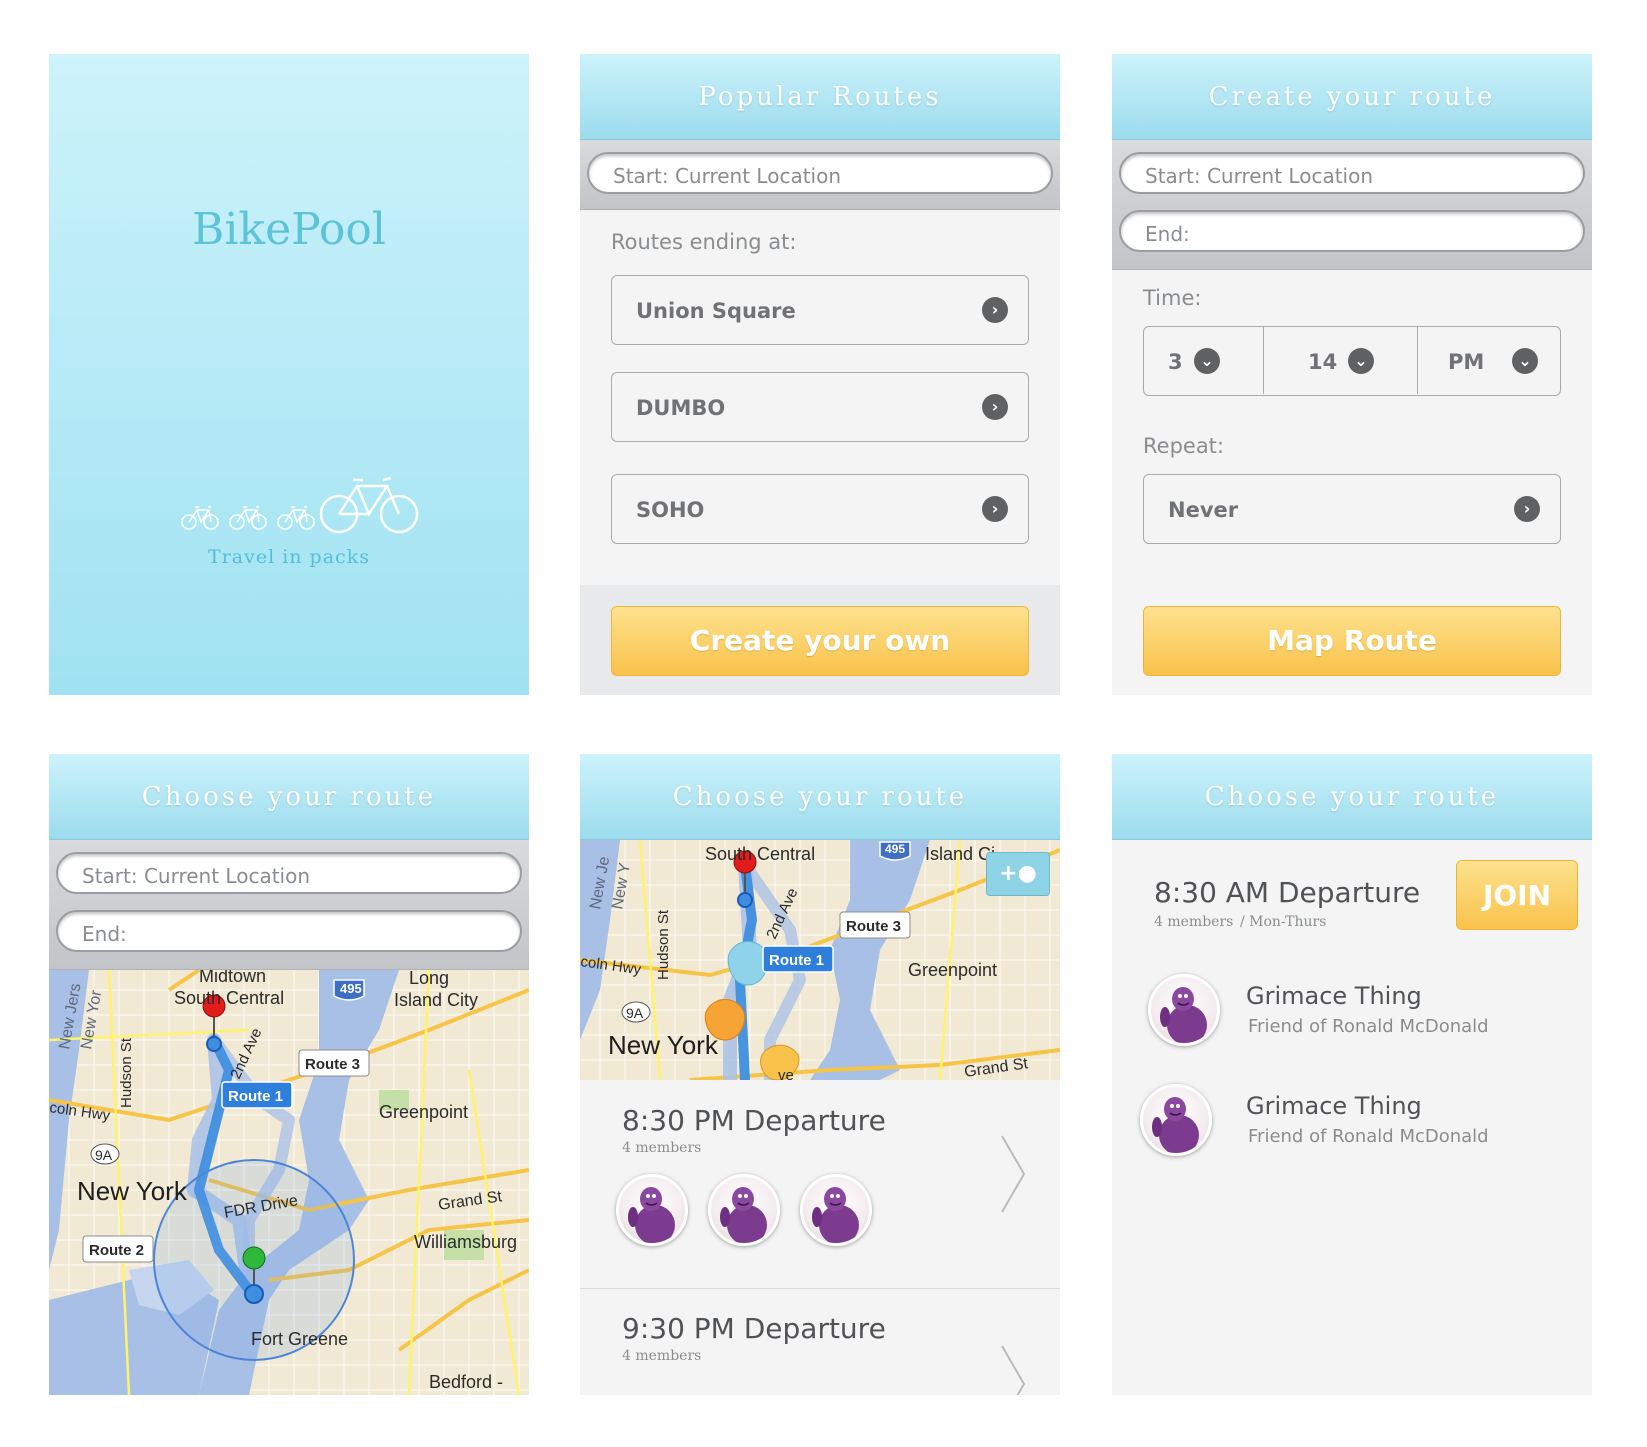 This screenshot has height=1447, width=1647. What do you see at coordinates (289, 374) in the screenshot?
I see `splash-screen: BikePool Travel in packs` at bounding box center [289, 374].